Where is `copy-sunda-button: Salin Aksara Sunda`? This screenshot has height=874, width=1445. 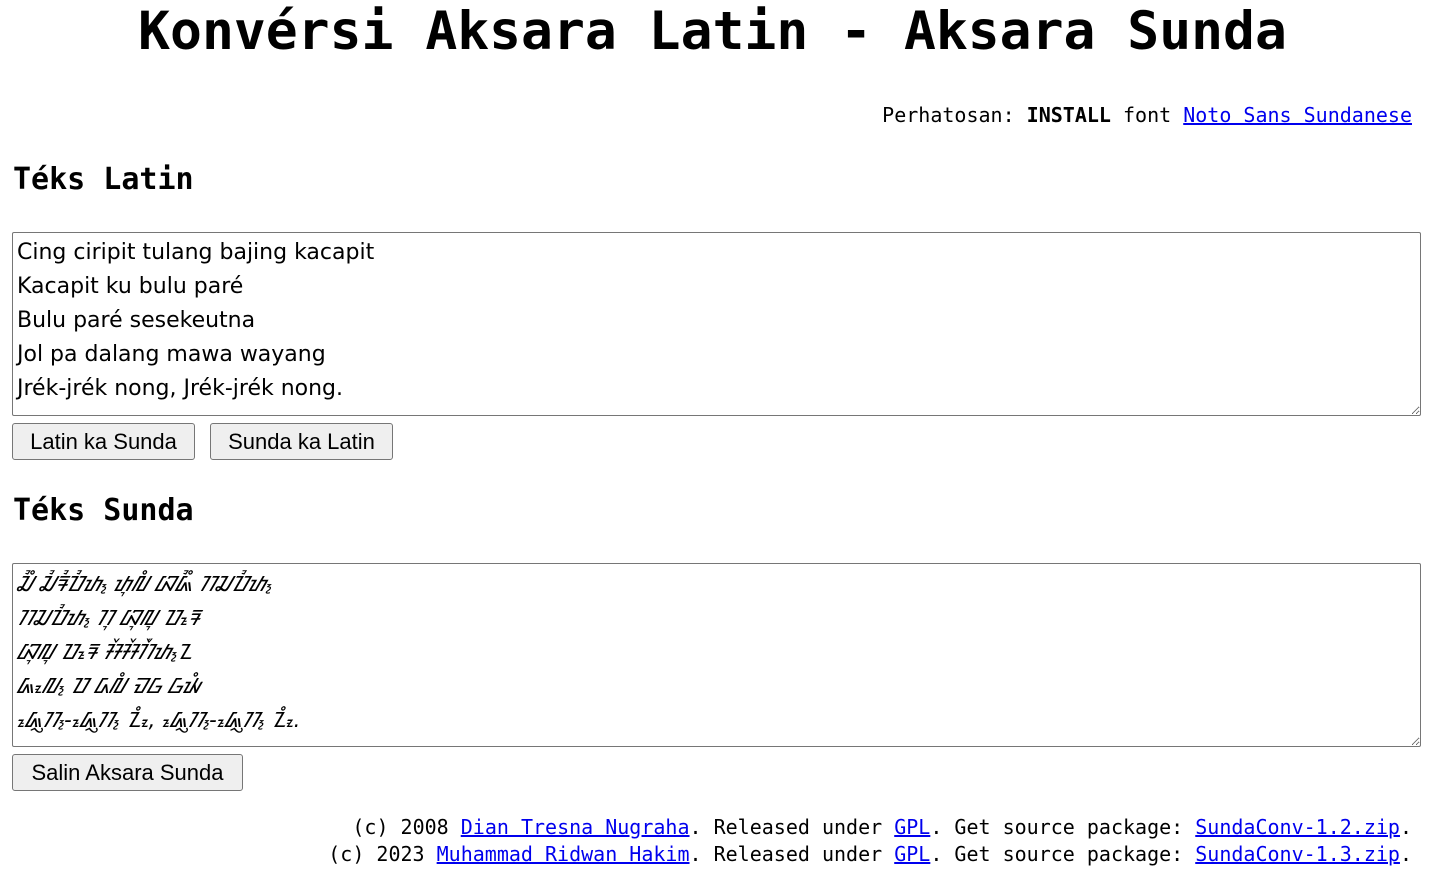 copy-sunda-button: Salin Aksara Sunda is located at coordinates (127, 772).